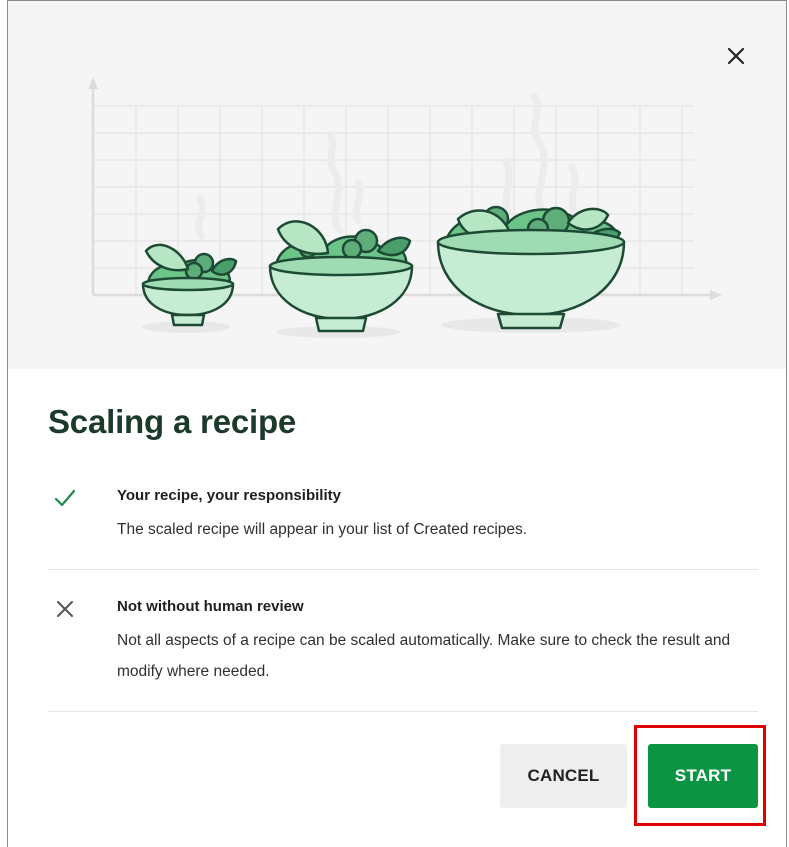 Image resolution: width=789 pixels, height=847 pixels. What do you see at coordinates (65, 609) in the screenshot?
I see `cross-icon` at bounding box center [65, 609].